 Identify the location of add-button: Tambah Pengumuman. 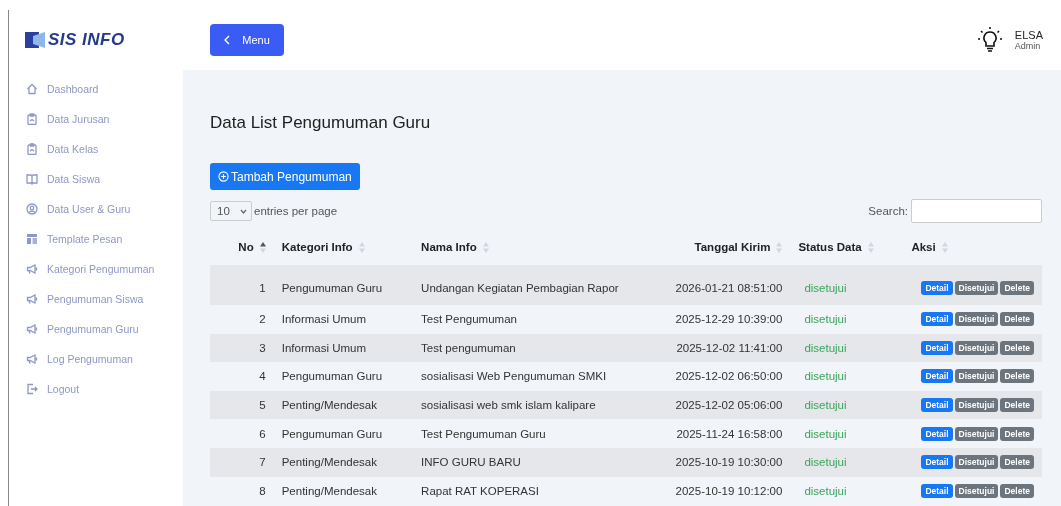
(285, 176).